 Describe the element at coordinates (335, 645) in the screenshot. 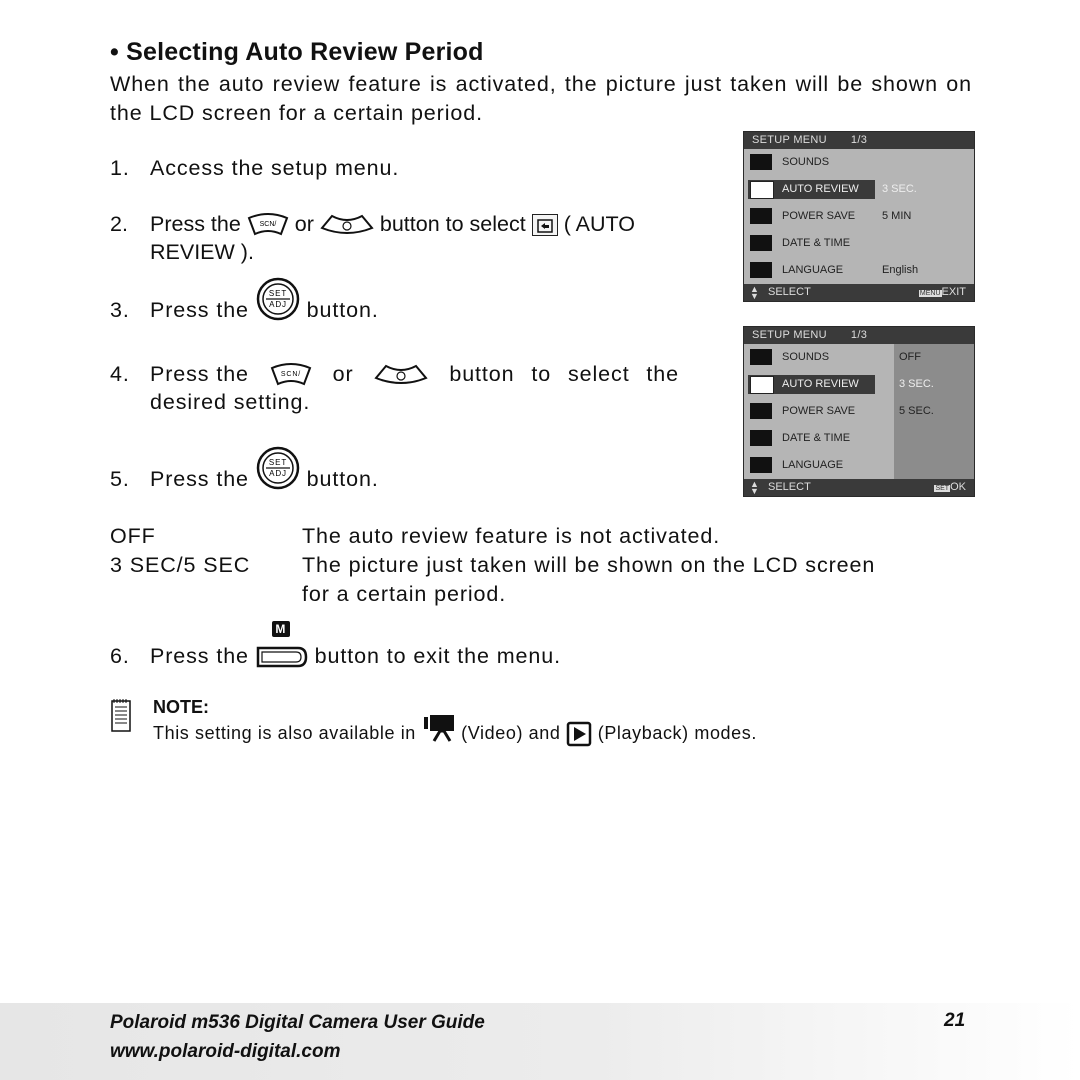

I see `step-6: 6. Press the M button to exit the menu.` at that location.